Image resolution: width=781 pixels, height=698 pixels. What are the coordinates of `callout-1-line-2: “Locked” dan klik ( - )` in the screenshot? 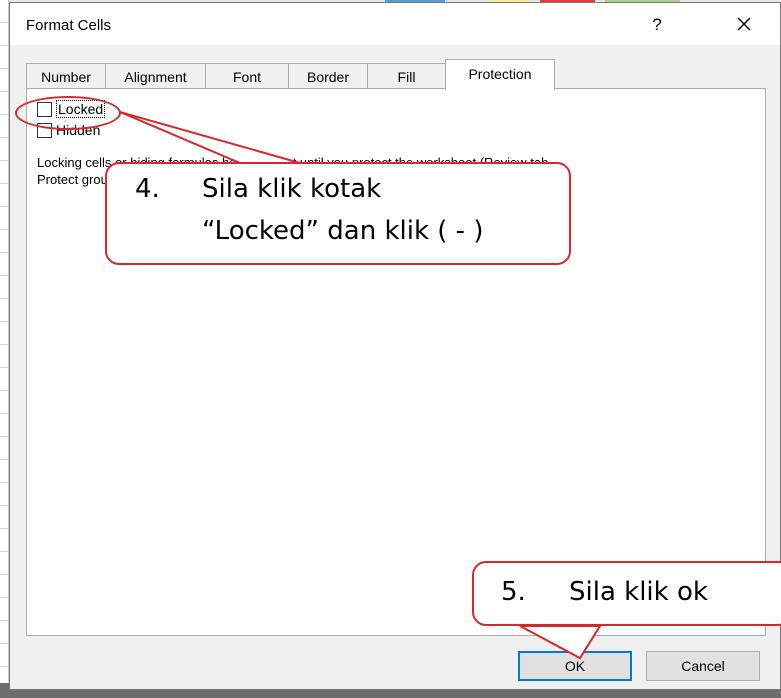 It's located at (343, 231).